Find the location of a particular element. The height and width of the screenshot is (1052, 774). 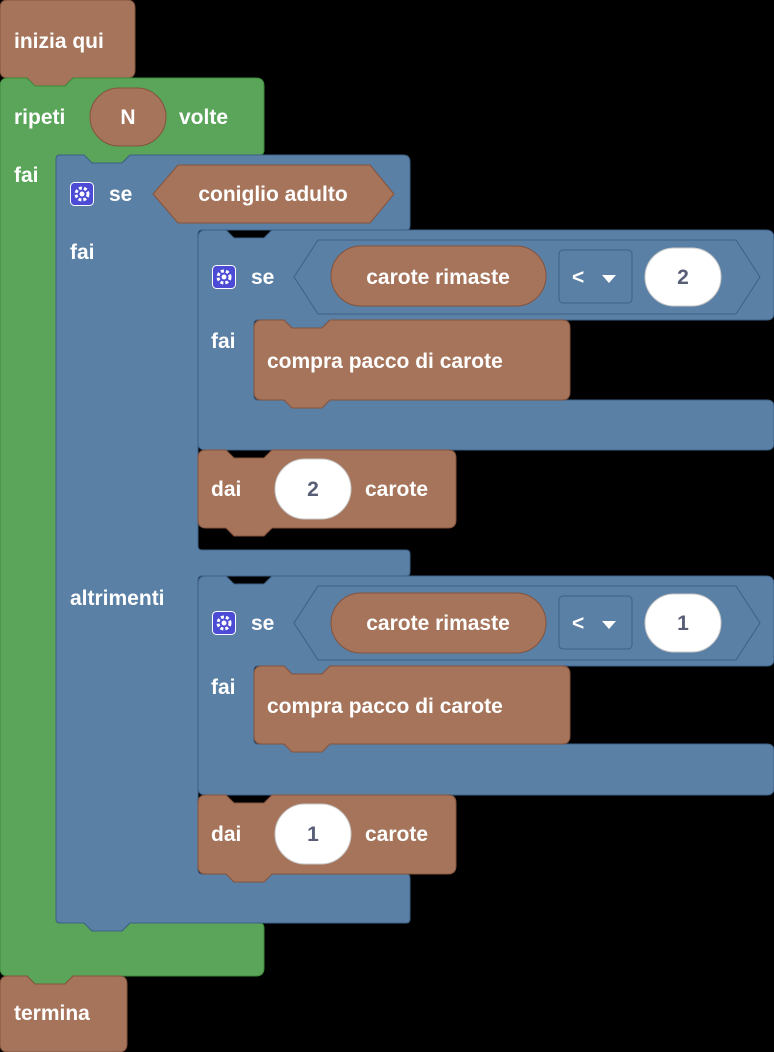

give-unit-label-2: carote is located at coordinates (397, 834).